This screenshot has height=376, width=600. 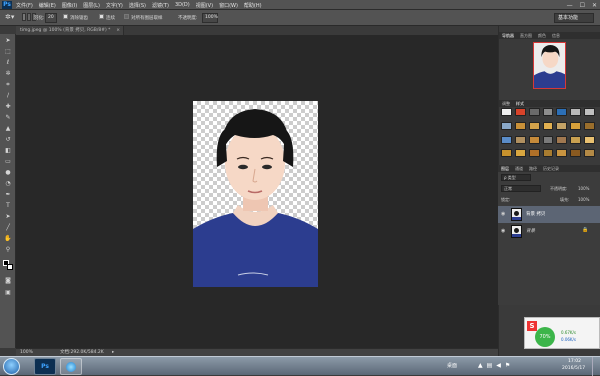 I want to click on lasso-tool-icon: ℓ, so click(x=8, y=63).